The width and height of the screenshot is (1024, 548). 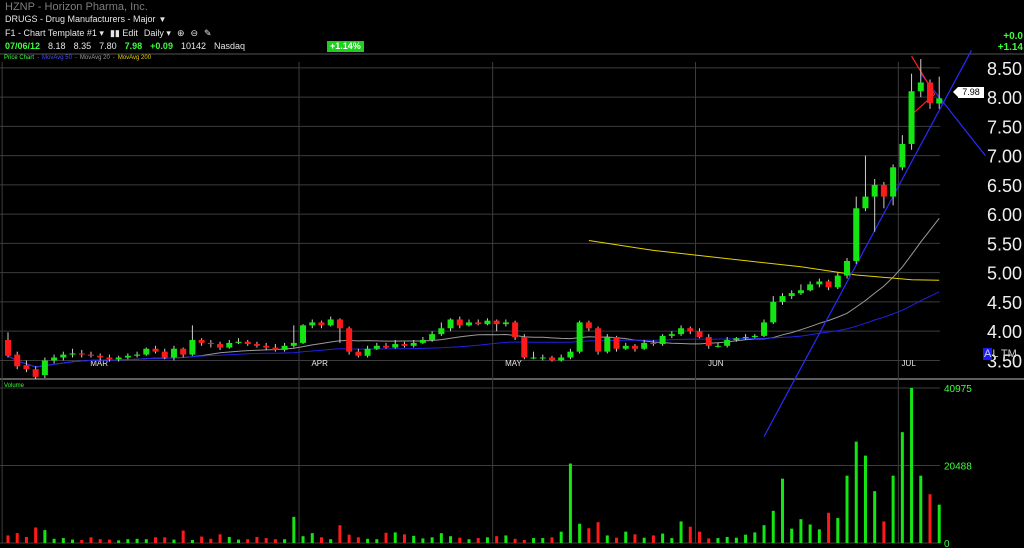 I want to click on legend-ma200: MovAvg 200, so click(x=134, y=58).